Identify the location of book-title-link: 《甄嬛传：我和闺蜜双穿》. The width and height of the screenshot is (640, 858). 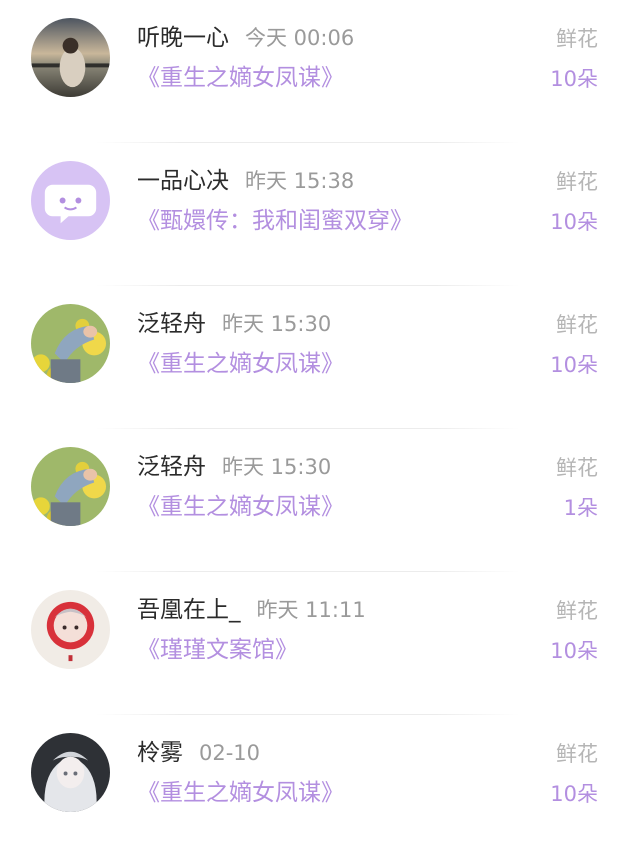
(275, 221).